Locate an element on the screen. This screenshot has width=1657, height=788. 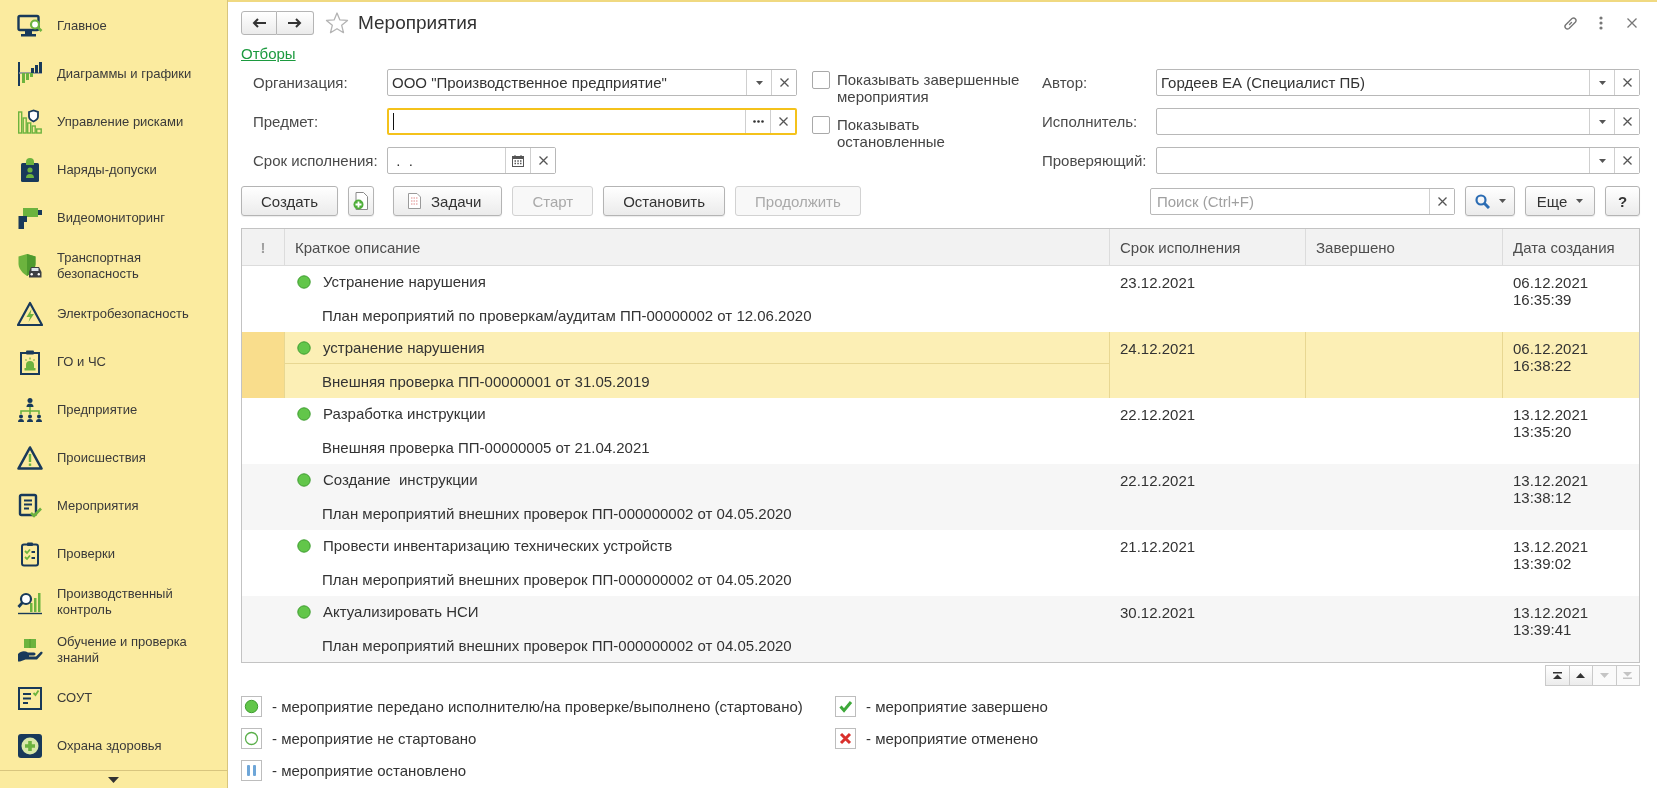
more-vertical-icon is located at coordinates (1601, 23).